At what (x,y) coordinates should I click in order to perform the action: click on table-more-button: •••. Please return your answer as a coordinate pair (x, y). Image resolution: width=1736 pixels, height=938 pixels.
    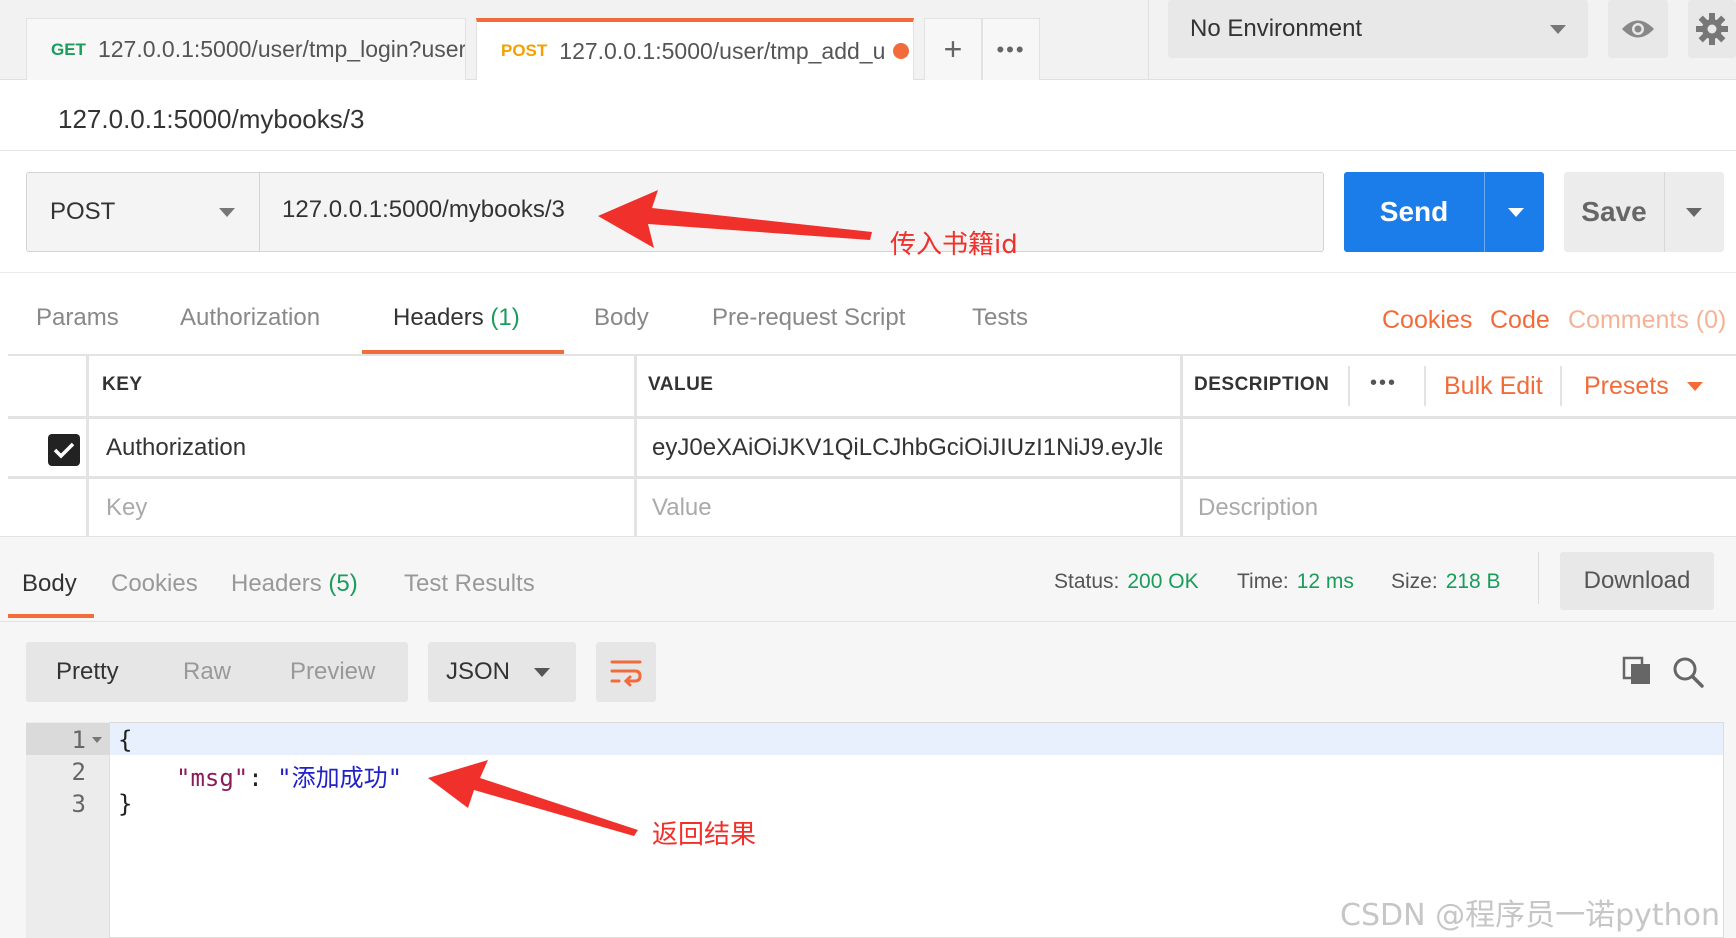
    Looking at the image, I should click on (1383, 383).